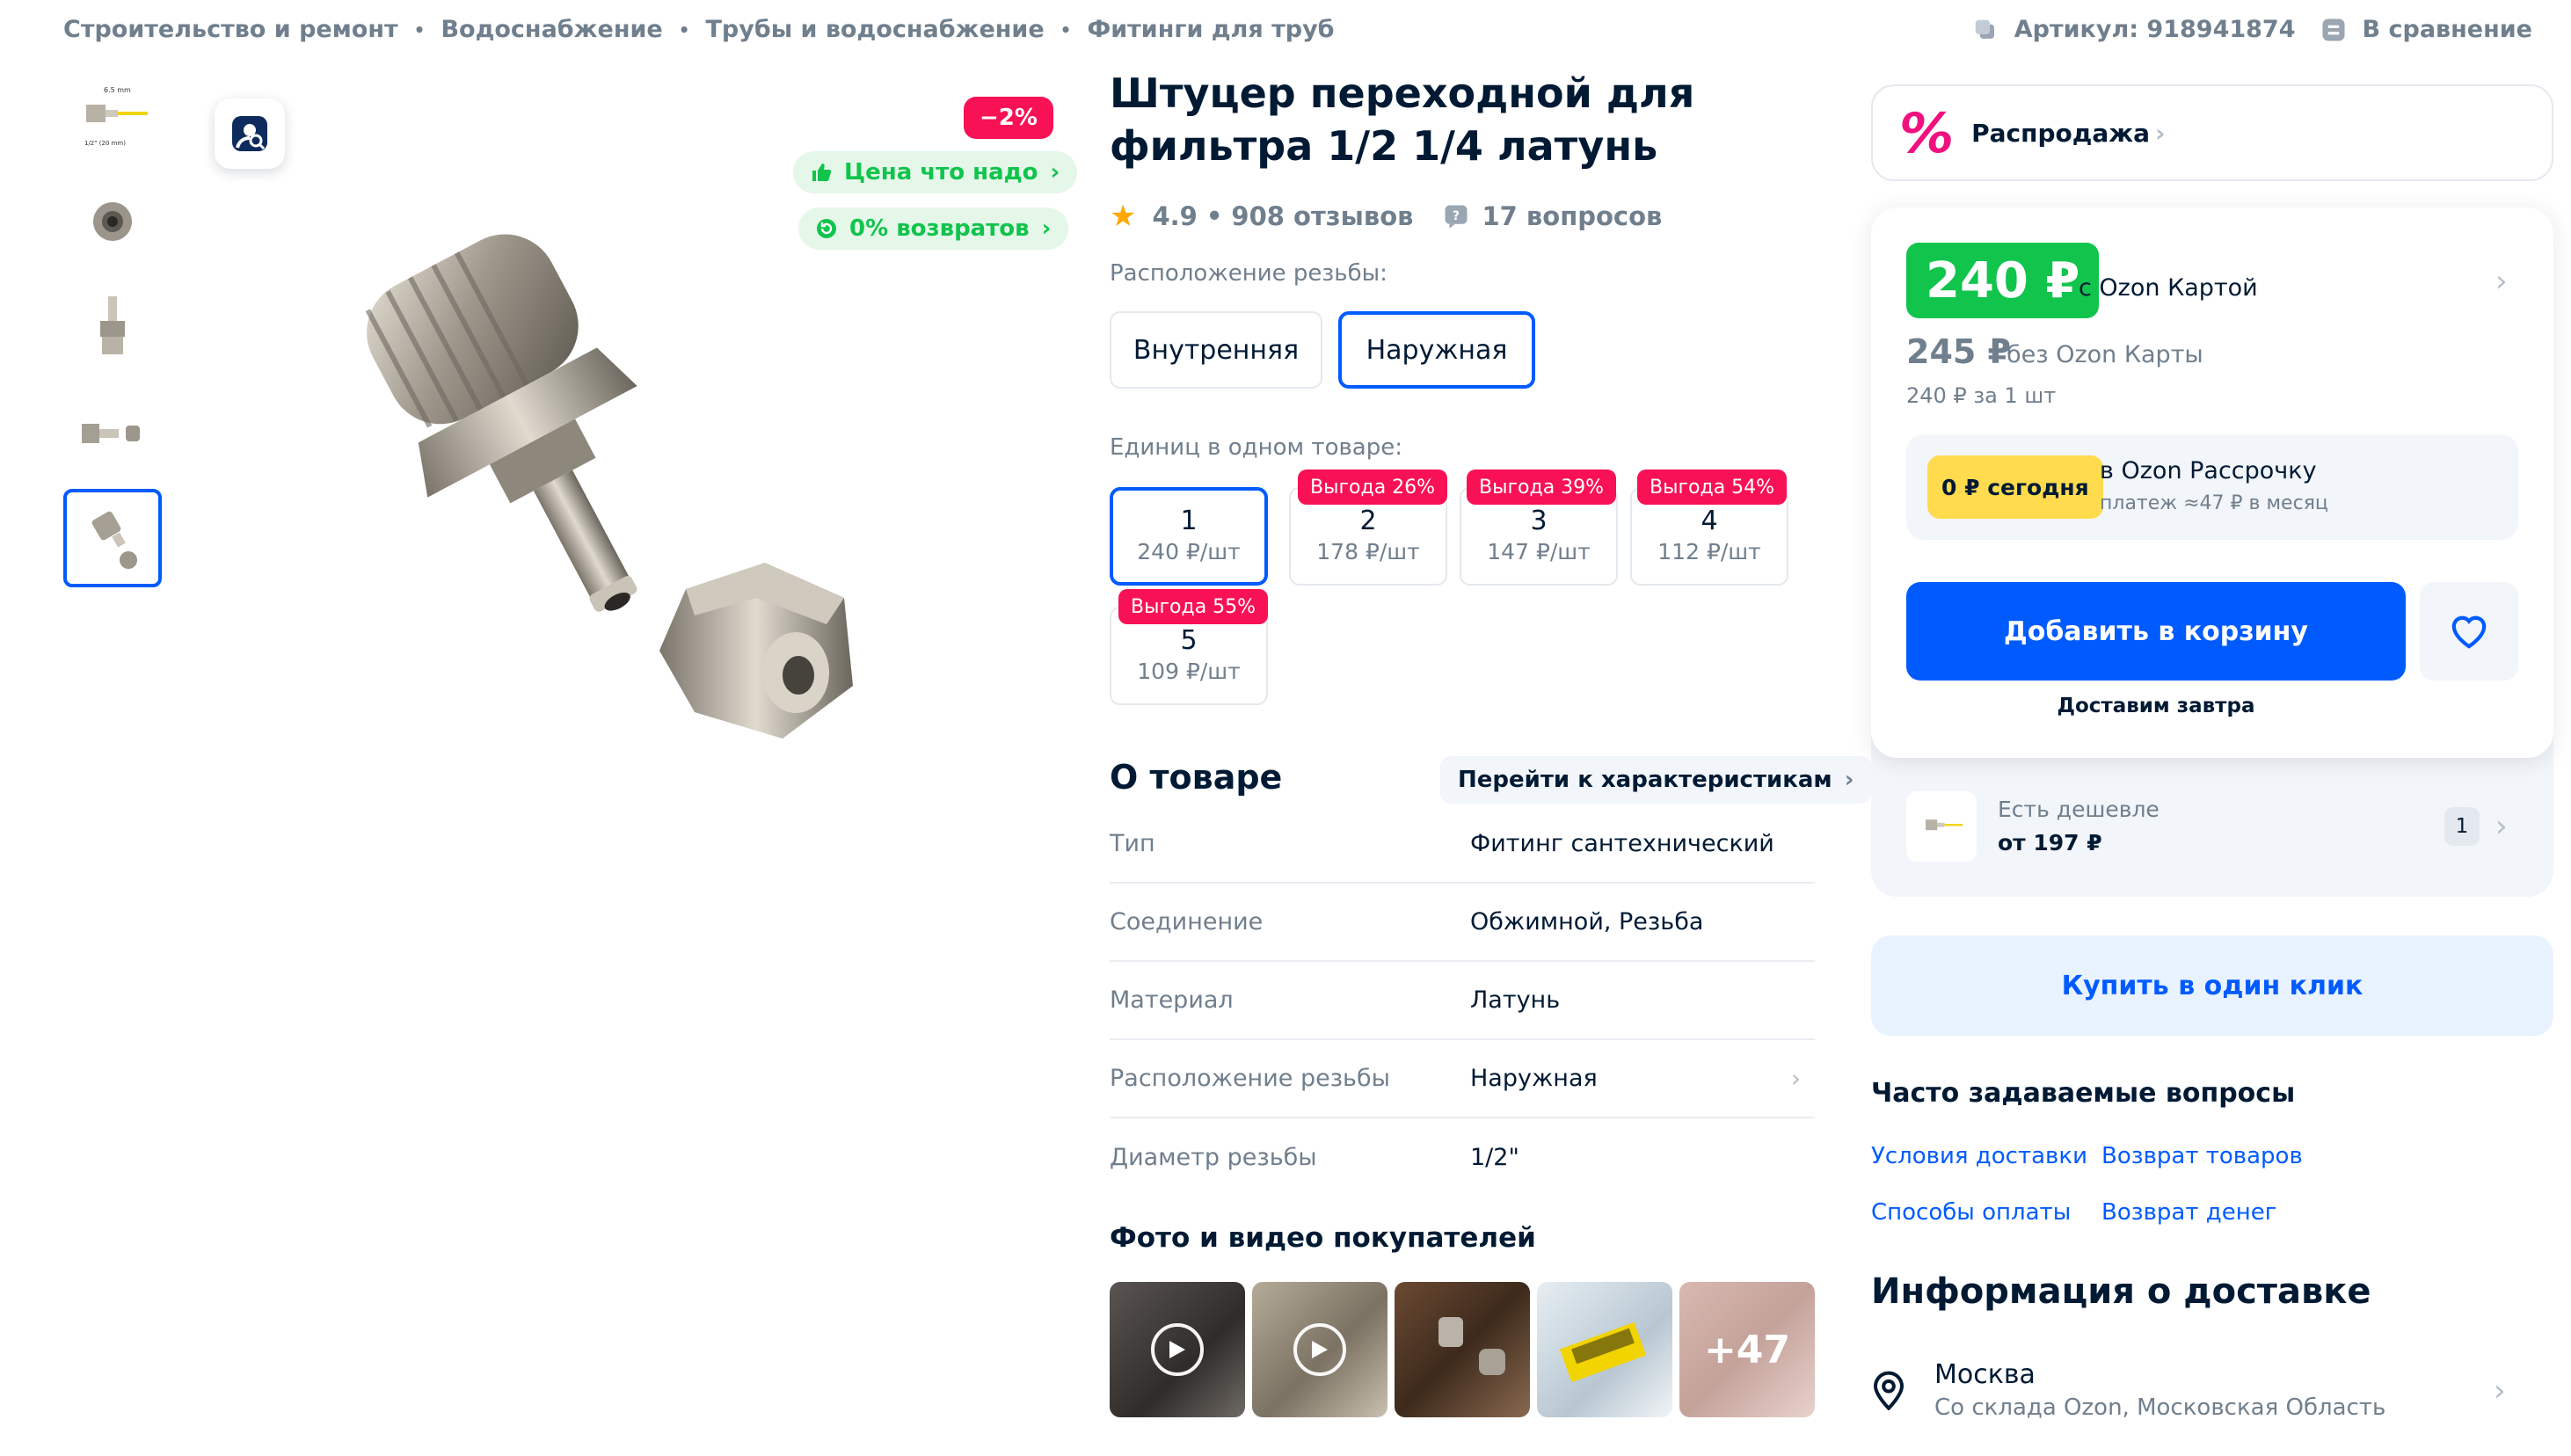  Describe the element at coordinates (112, 538) in the screenshot. I see `thumbnail-5-selected` at that location.